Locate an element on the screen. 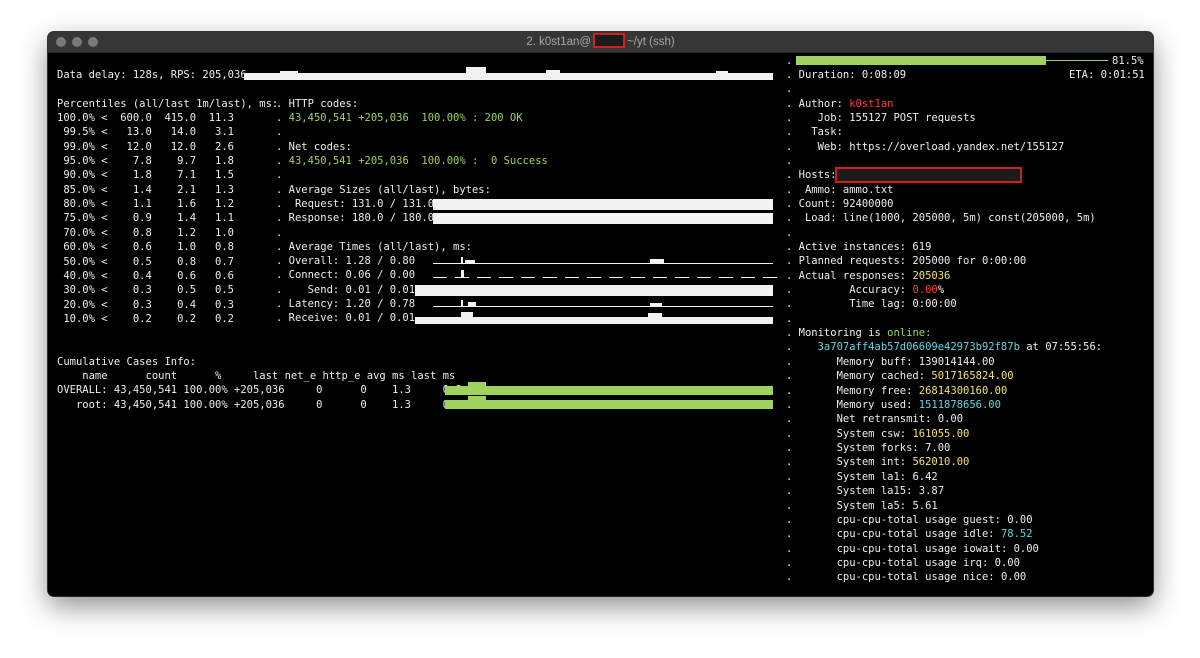 This screenshot has height=658, width=1200. title-bar: 2. k0st1an@ ~/yt (ssh) is located at coordinates (600, 42).